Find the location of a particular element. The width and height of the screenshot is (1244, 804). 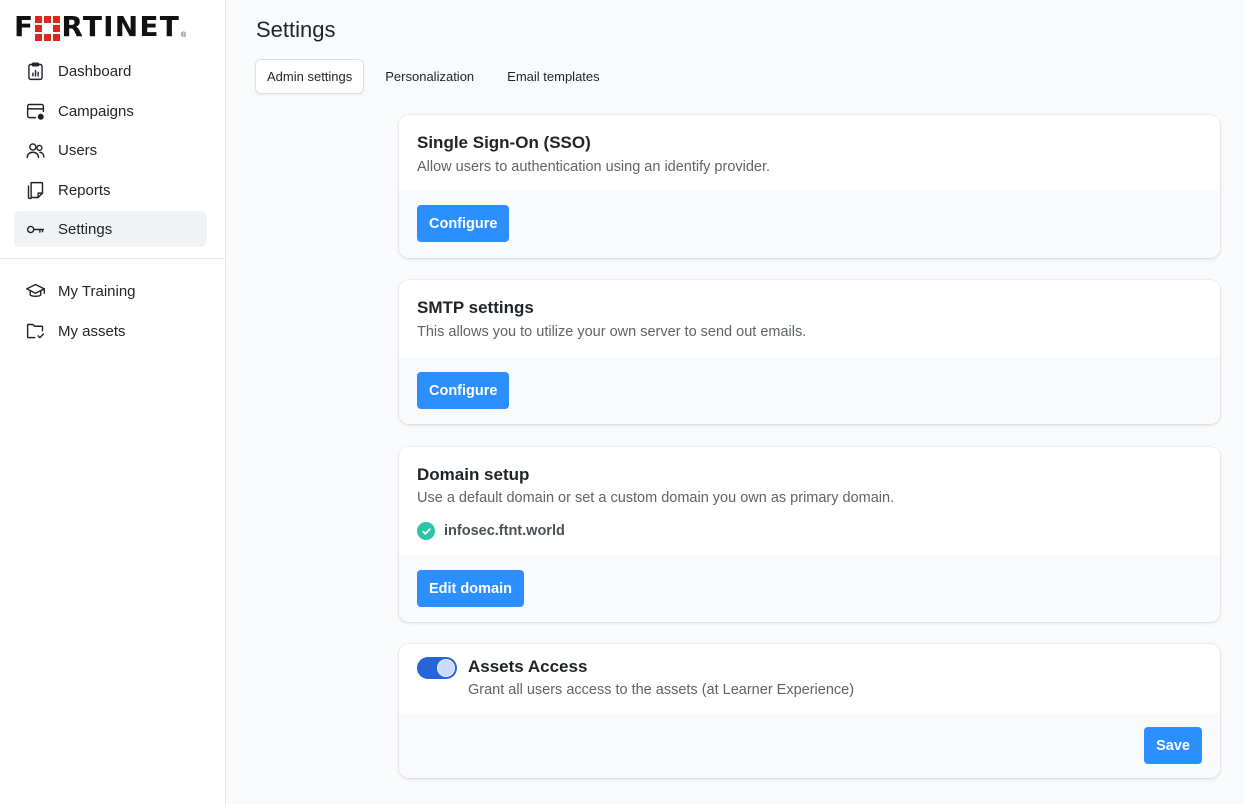

logo-grid-icon is located at coordinates (48, 28).